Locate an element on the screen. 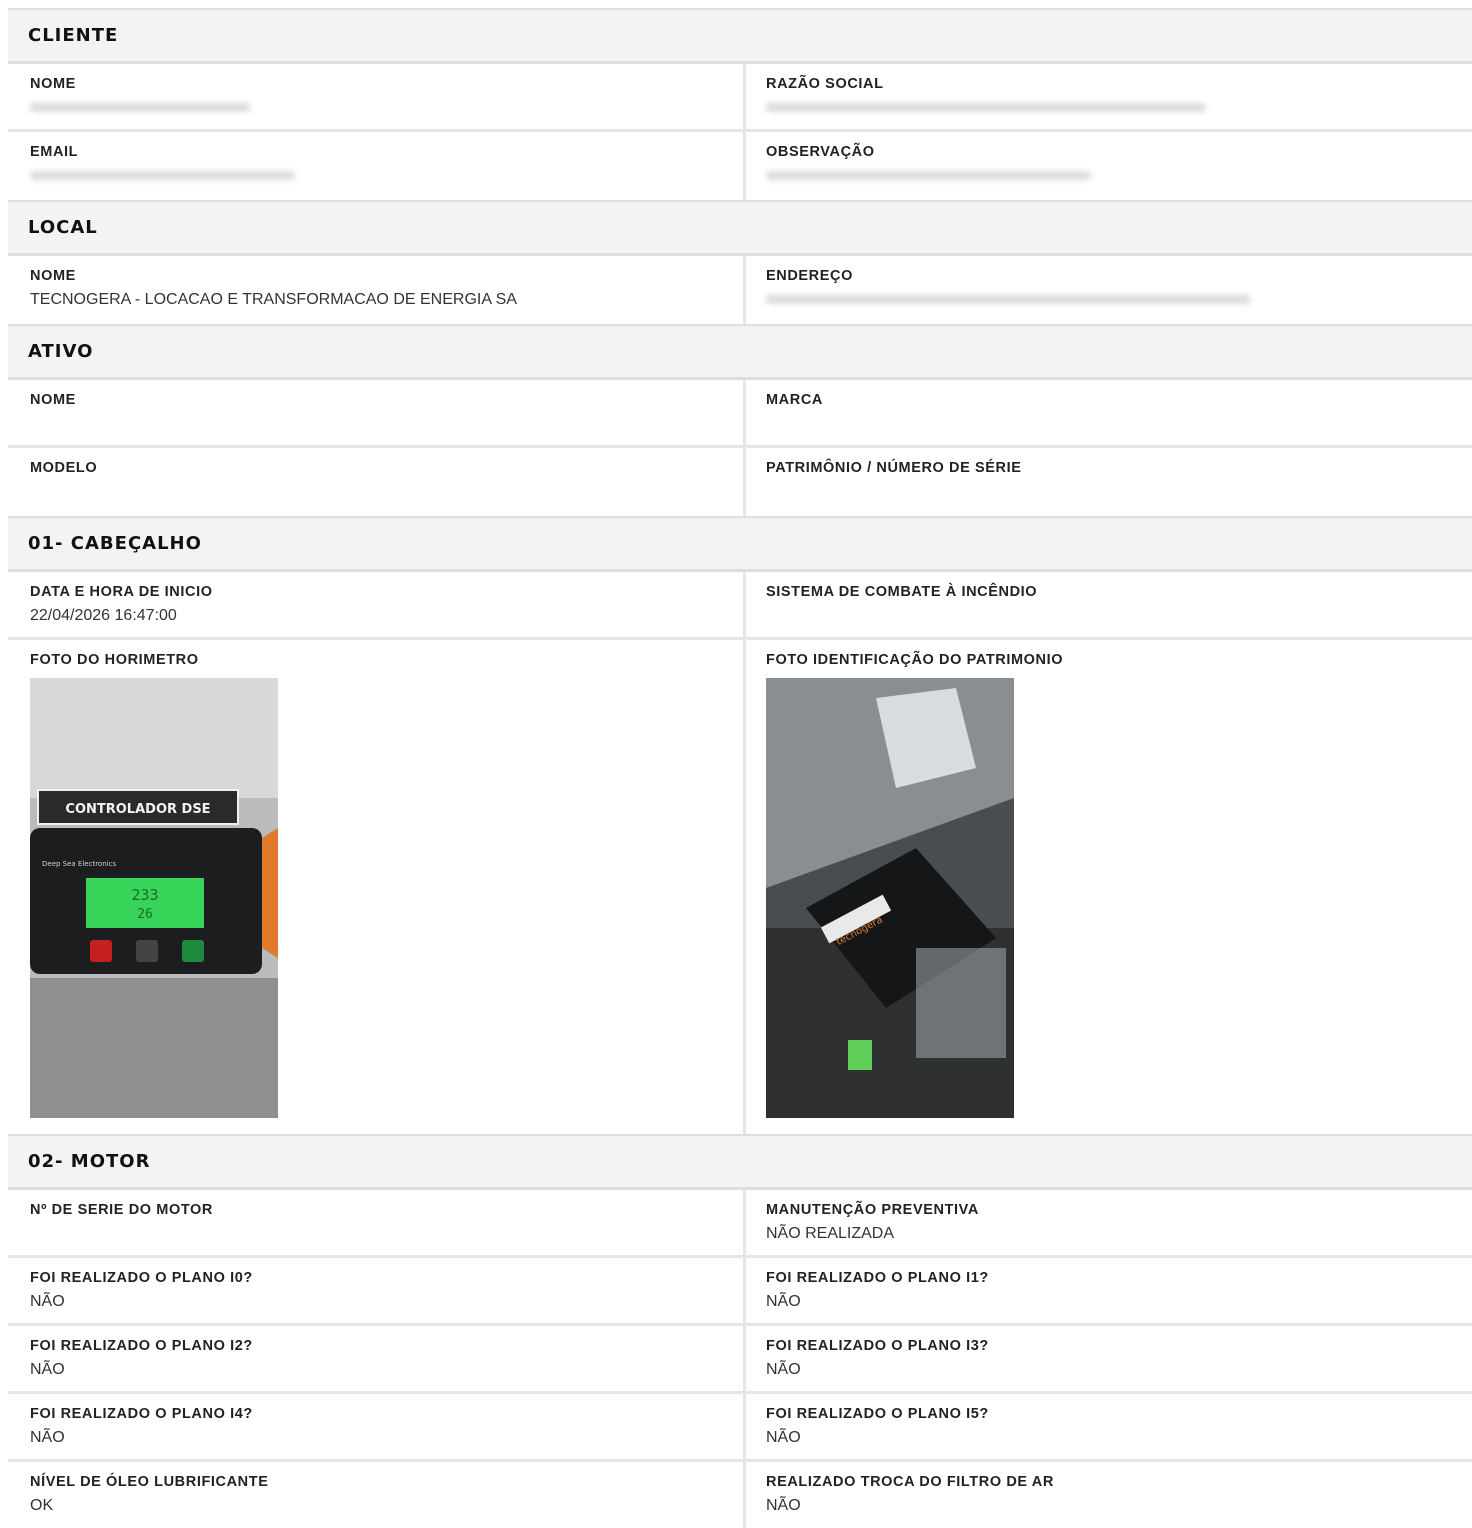  field-label: EMAIL is located at coordinates (54, 152).